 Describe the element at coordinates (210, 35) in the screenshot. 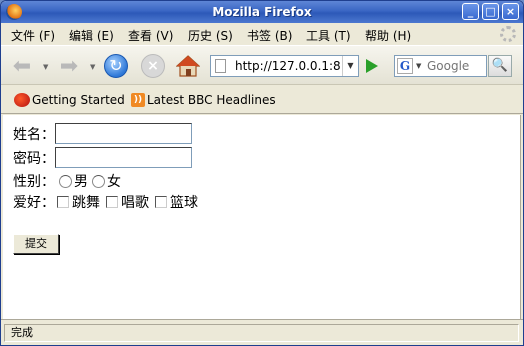

I see `menu-history: 历史 (S)` at that location.